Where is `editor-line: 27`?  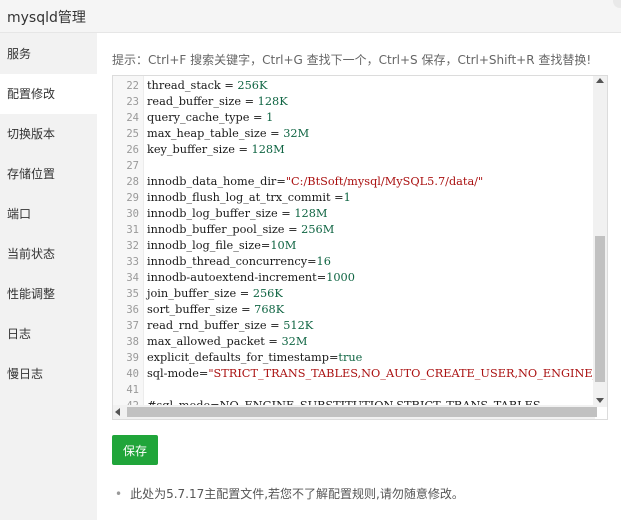 editor-line: 27 is located at coordinates (126, 166).